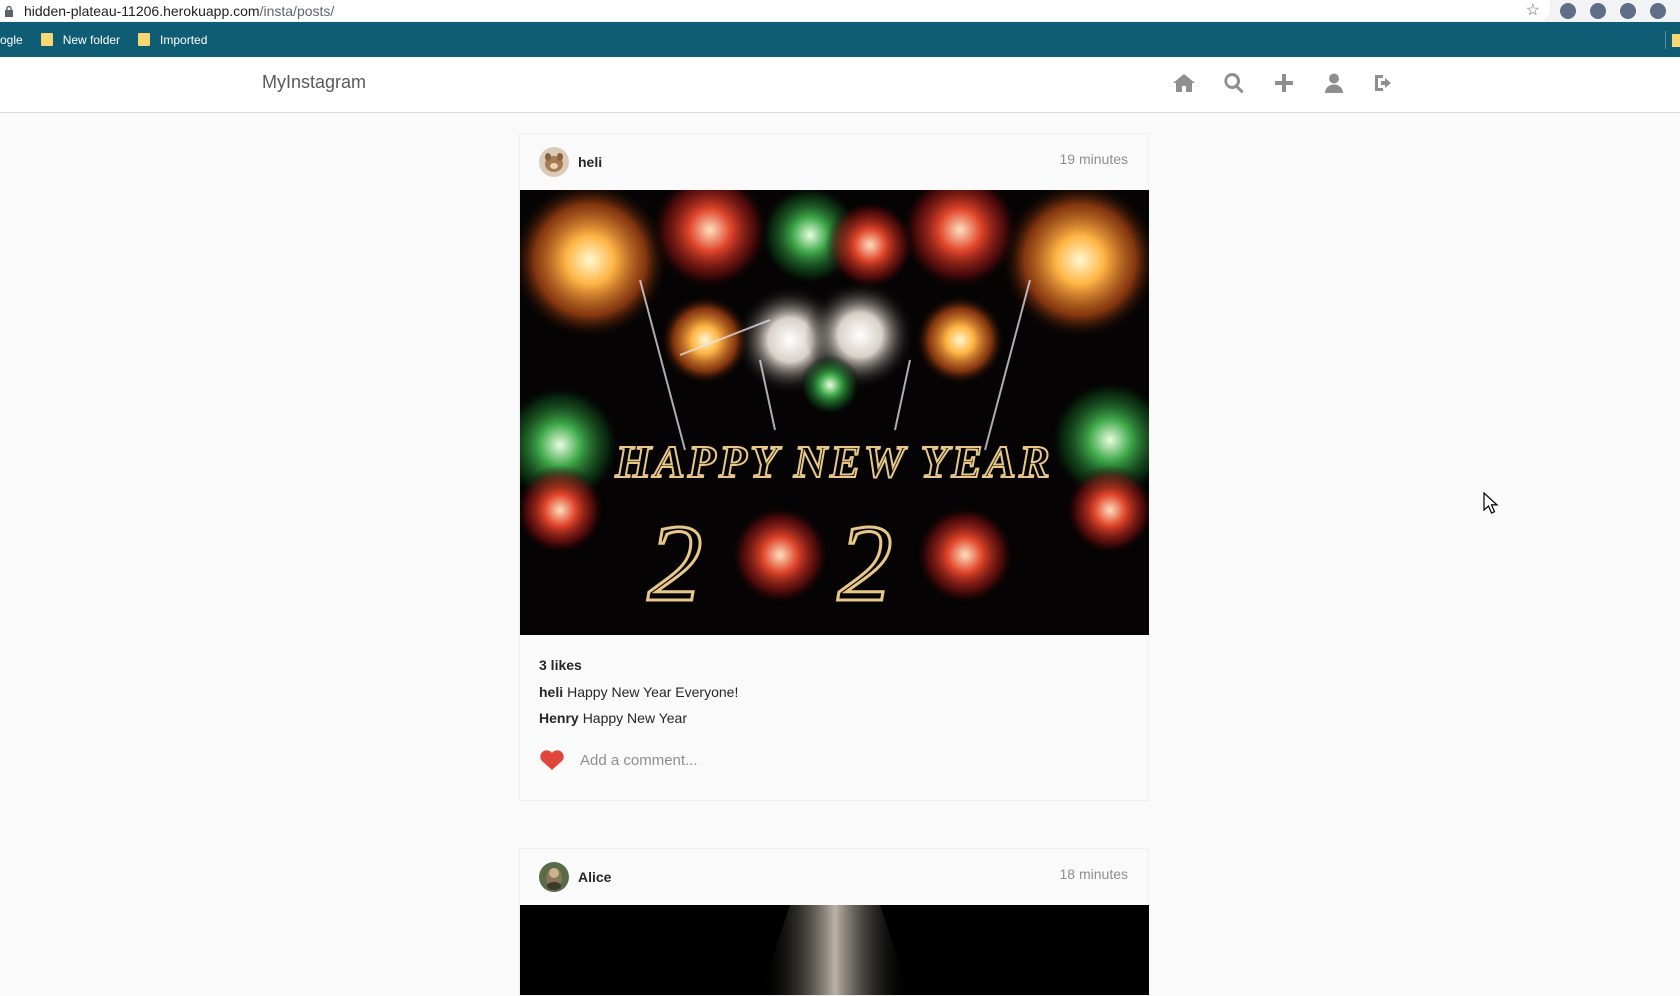 The width and height of the screenshot is (1680, 996). I want to click on comment-username: heli, so click(551, 692).